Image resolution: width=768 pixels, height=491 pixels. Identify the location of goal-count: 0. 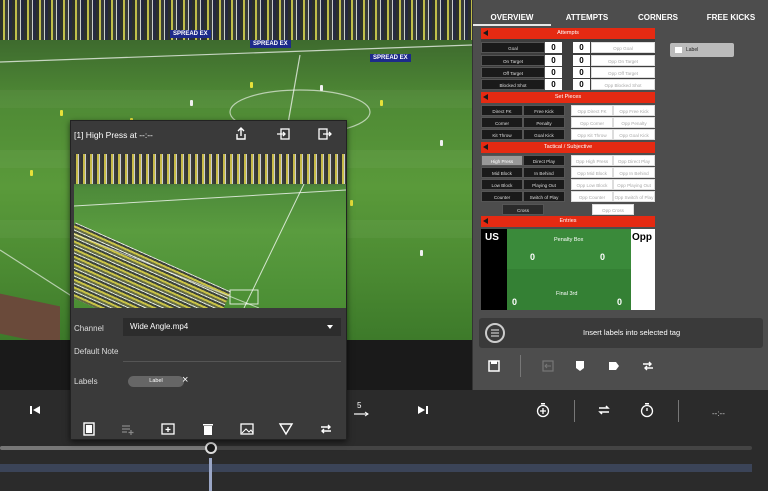
(553, 47).